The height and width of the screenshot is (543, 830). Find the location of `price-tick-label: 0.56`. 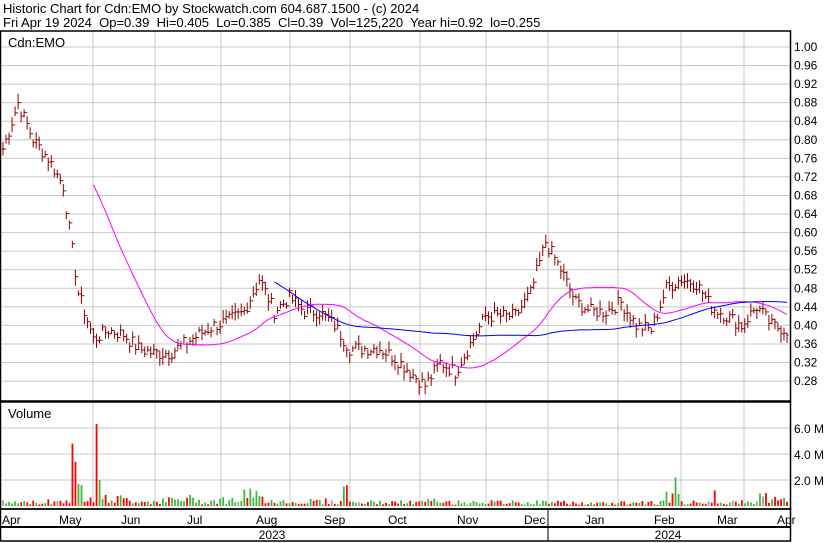

price-tick-label: 0.56 is located at coordinates (806, 251).